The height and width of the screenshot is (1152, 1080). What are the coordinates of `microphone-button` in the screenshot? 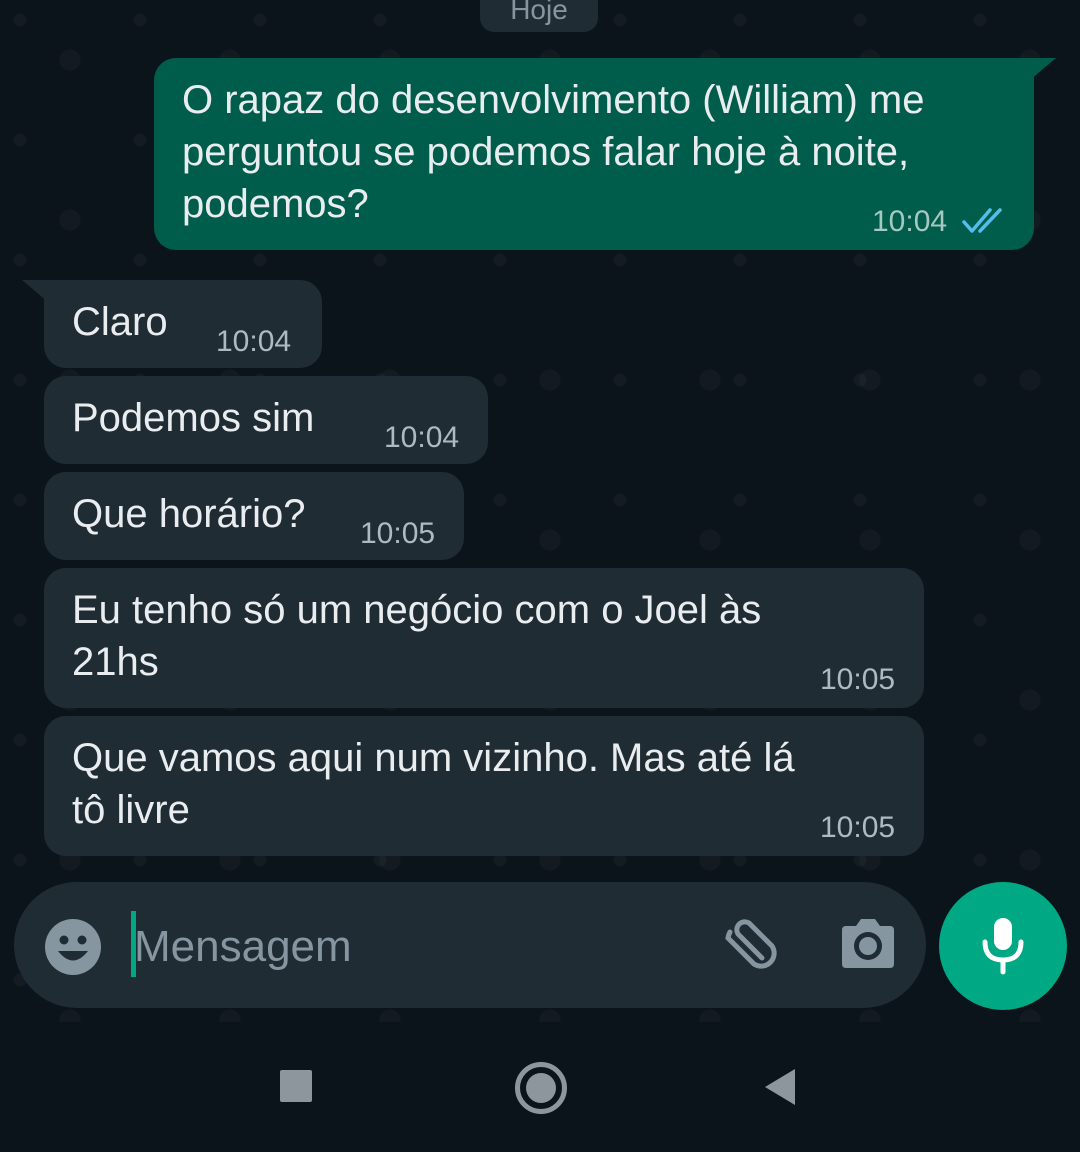 It's located at (1003, 946).